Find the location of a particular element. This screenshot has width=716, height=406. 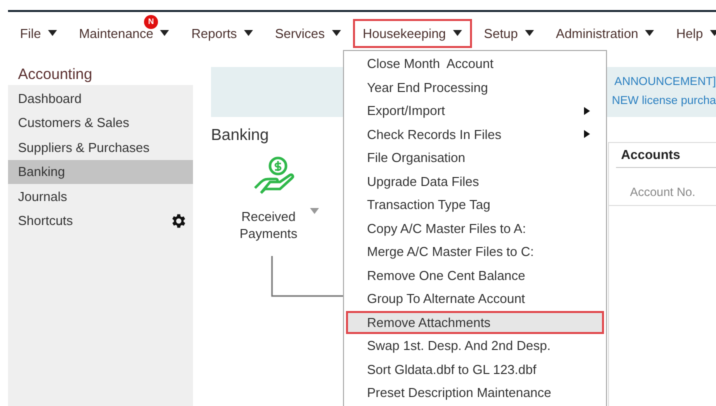

dropdown-item: Year End Processing is located at coordinates (475, 87).